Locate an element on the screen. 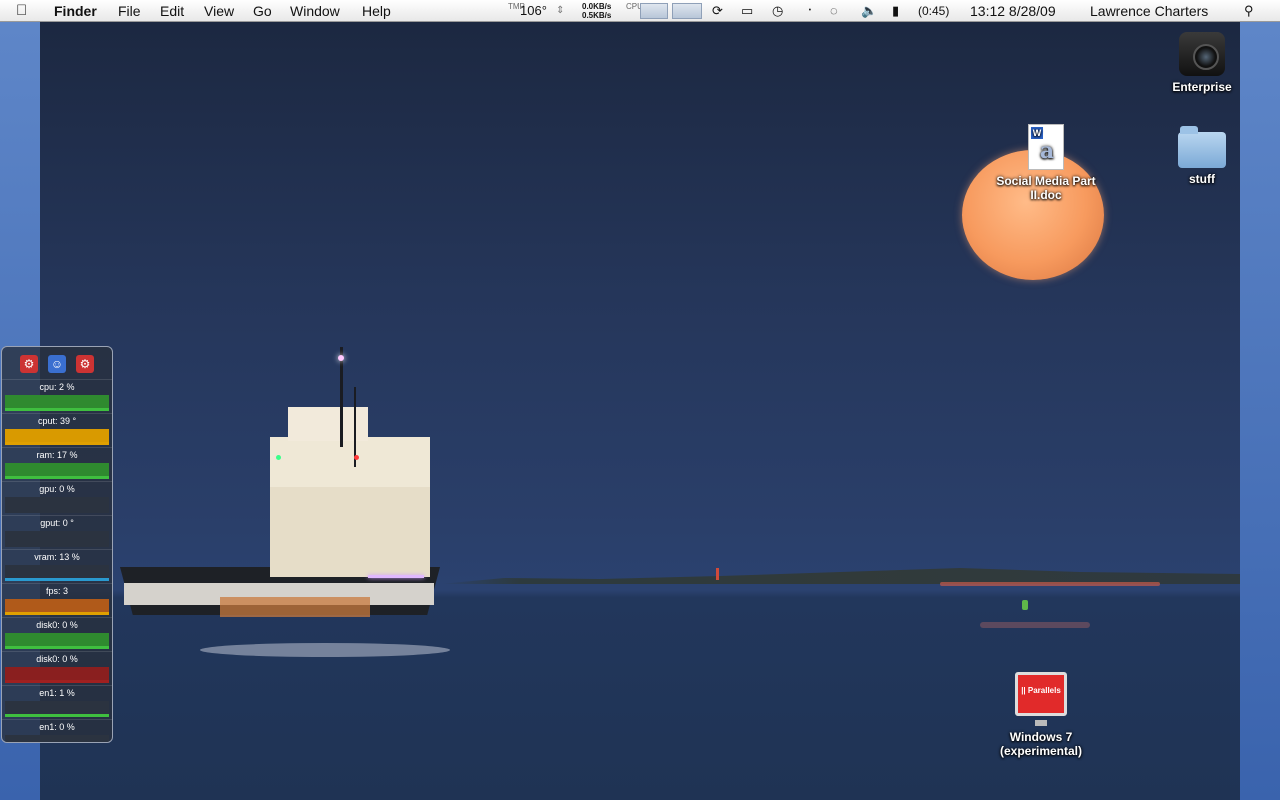  monitor-row: cput: 39 ° is located at coordinates (57, 430).